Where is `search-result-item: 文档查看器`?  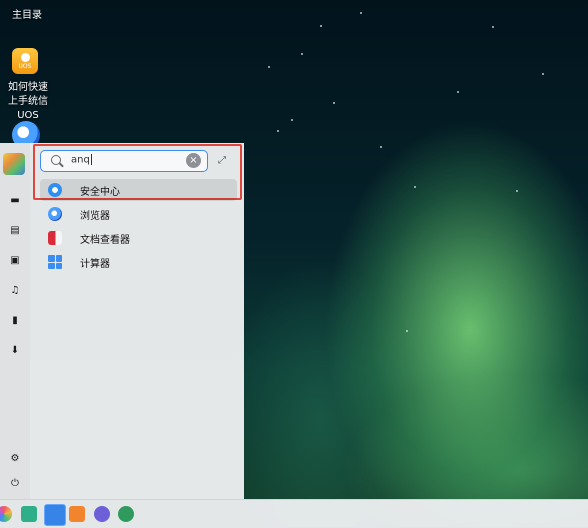 search-result-item: 文档查看器 is located at coordinates (138, 238).